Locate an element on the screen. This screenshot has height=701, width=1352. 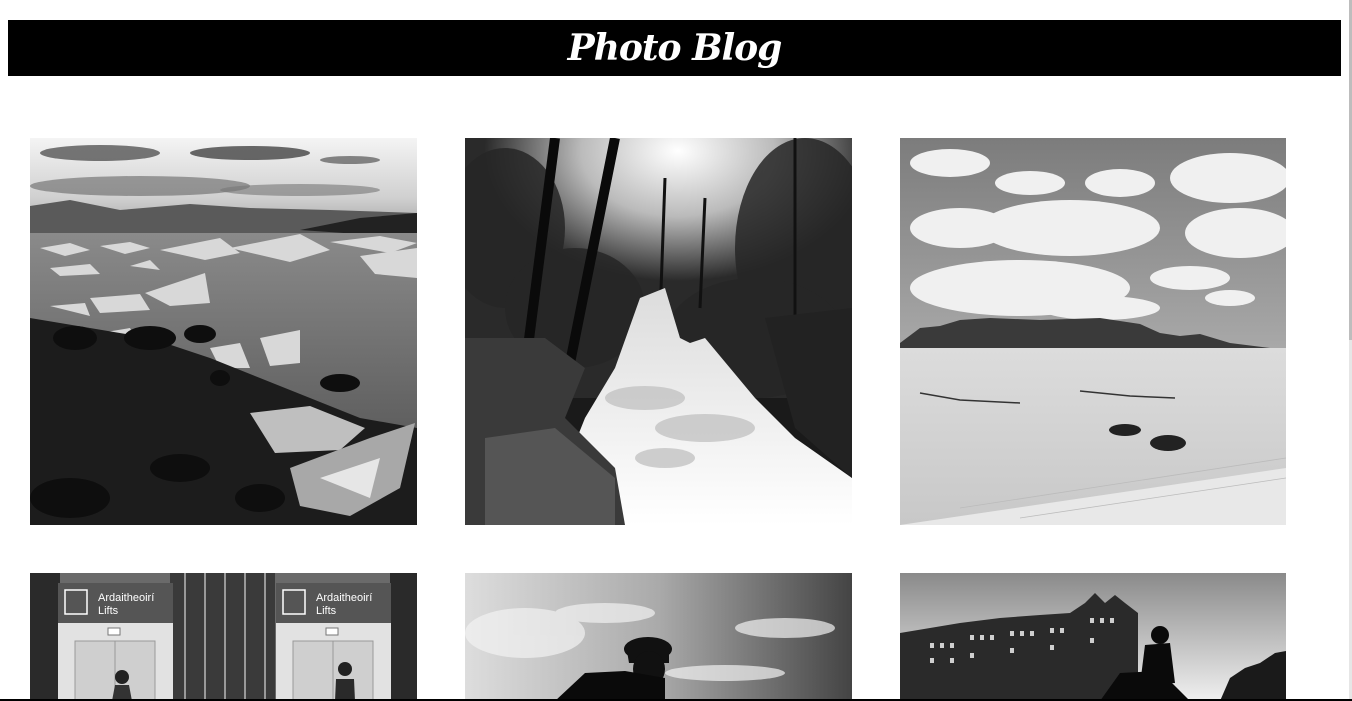
lift-sign-english-left: Lifts is located at coordinates (108, 611).